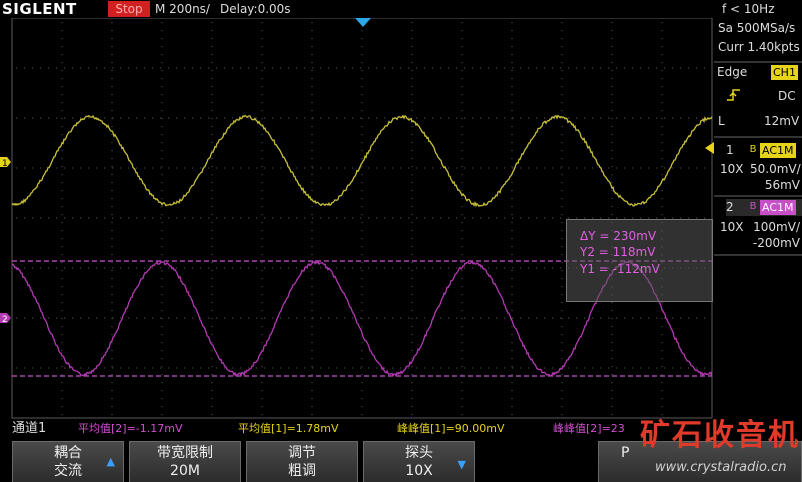  I want to click on arrow-up-icon: ▲, so click(110, 461).